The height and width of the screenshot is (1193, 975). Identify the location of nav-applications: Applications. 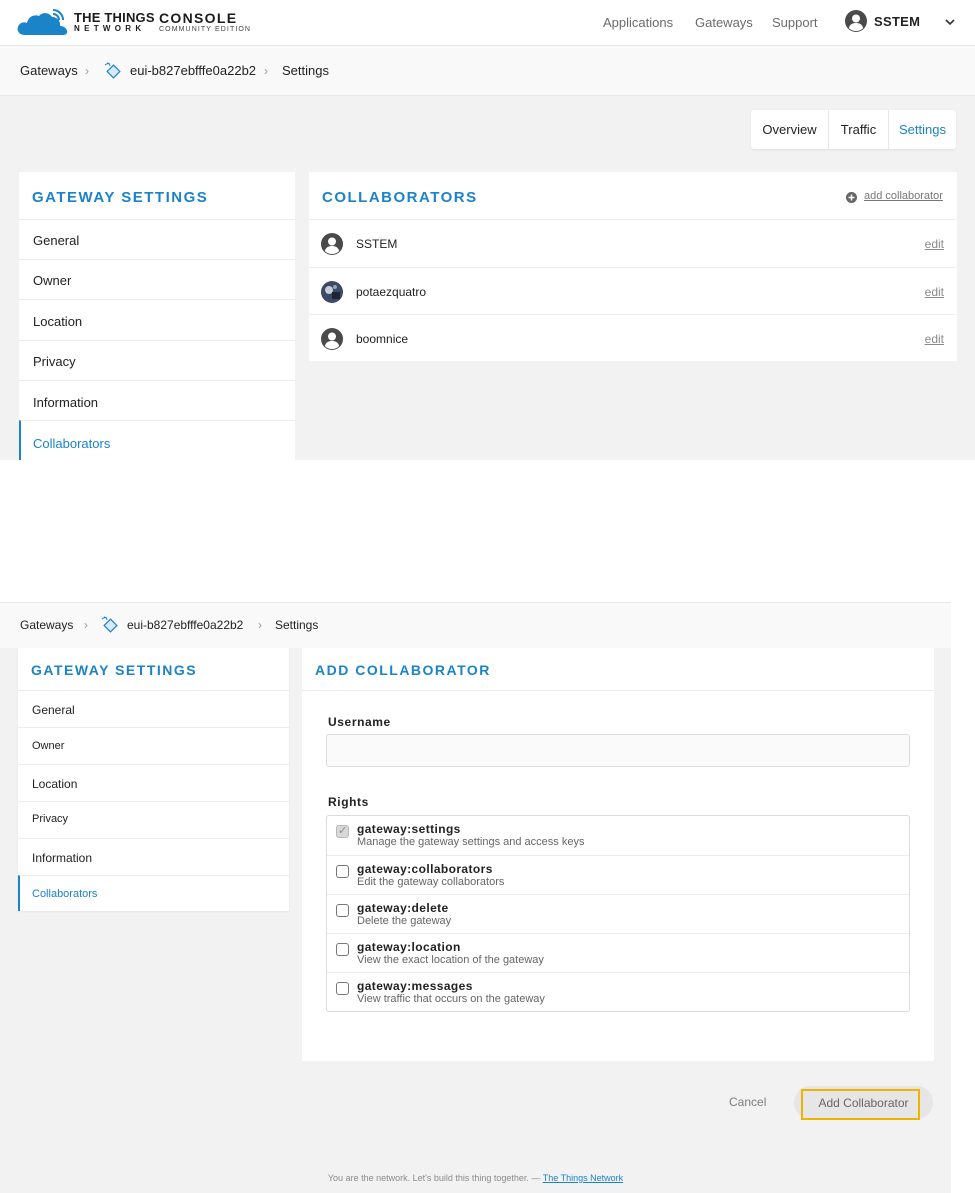
(638, 22).